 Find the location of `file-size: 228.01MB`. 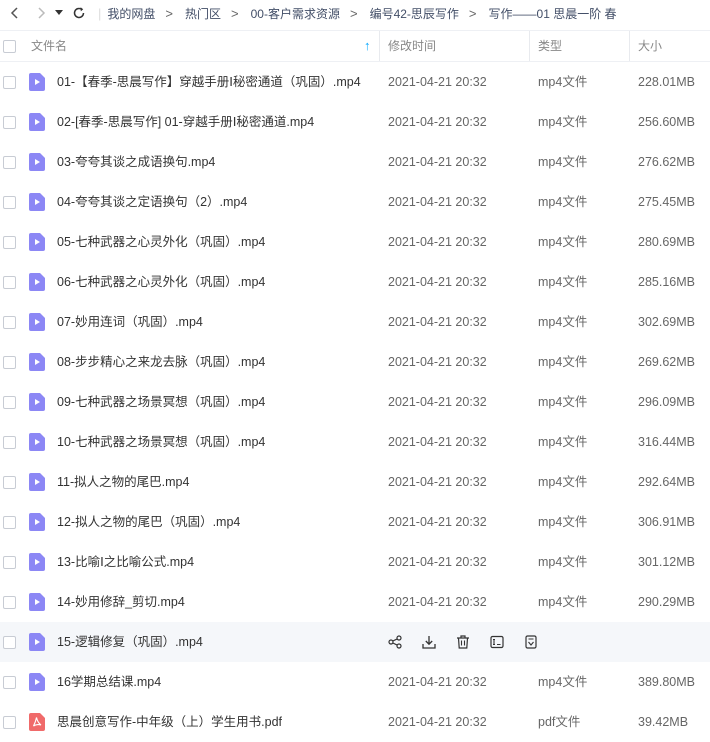

file-size: 228.01MB is located at coordinates (666, 82).